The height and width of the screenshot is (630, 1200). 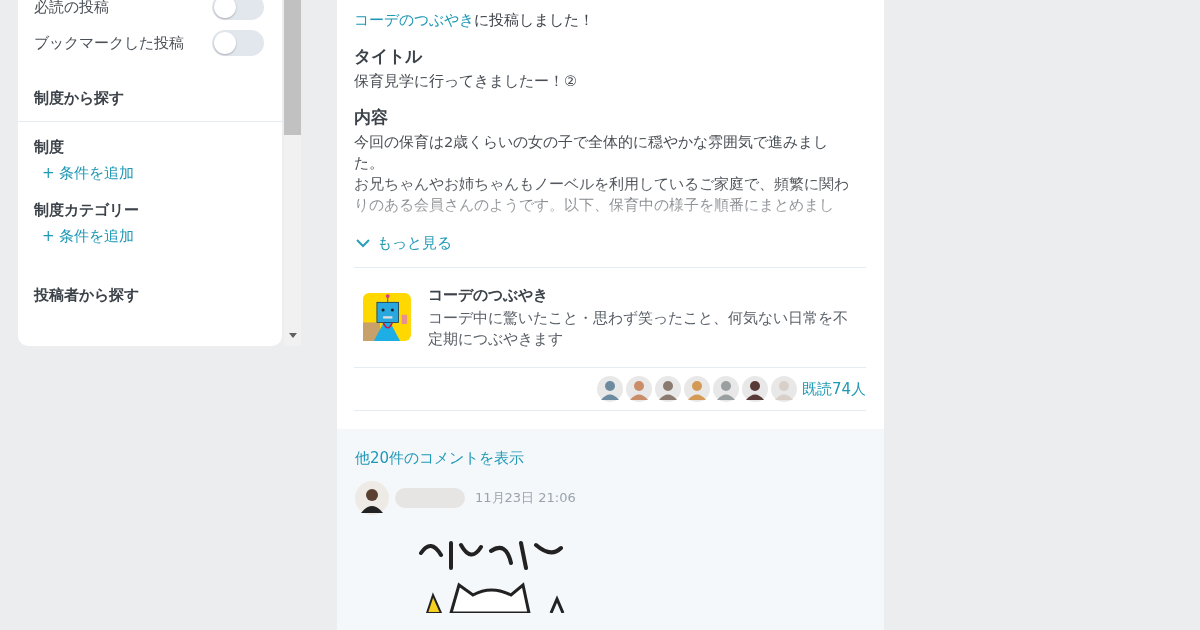 What do you see at coordinates (87, 211) in the screenshot?
I see `filter-heading: 制度カテゴリー` at bounding box center [87, 211].